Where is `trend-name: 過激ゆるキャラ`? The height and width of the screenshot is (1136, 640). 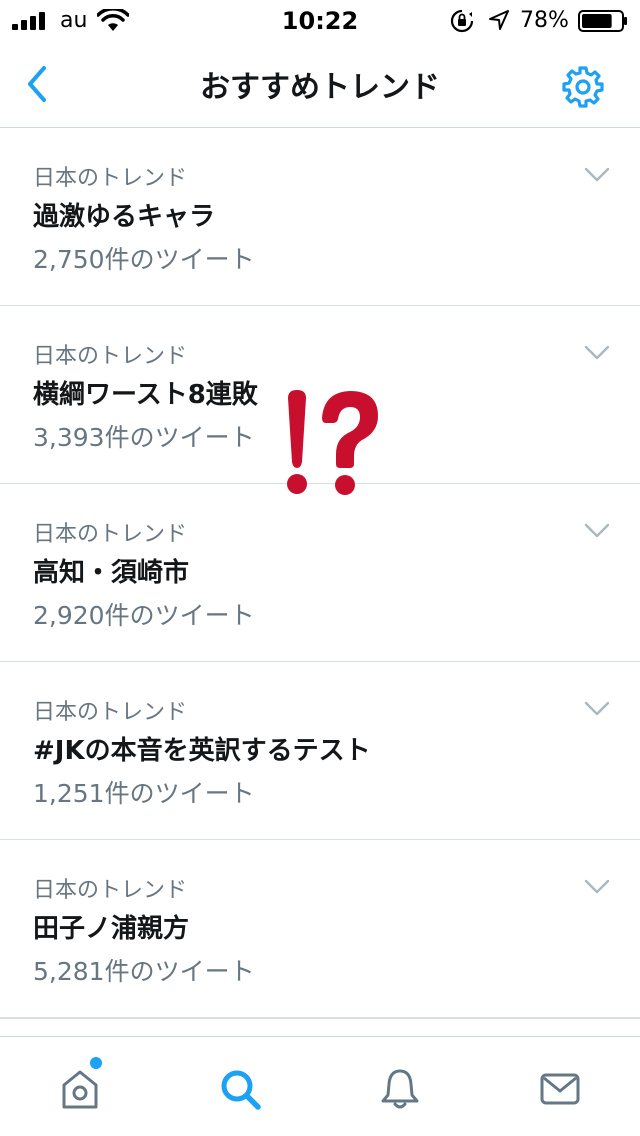
trend-name: 過激ゆるキャラ is located at coordinates (124, 217).